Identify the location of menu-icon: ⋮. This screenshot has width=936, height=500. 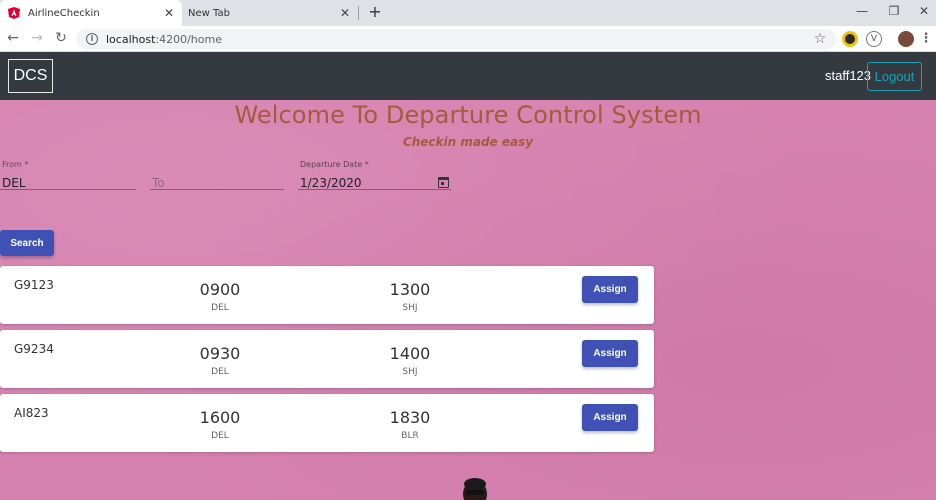
(926, 39).